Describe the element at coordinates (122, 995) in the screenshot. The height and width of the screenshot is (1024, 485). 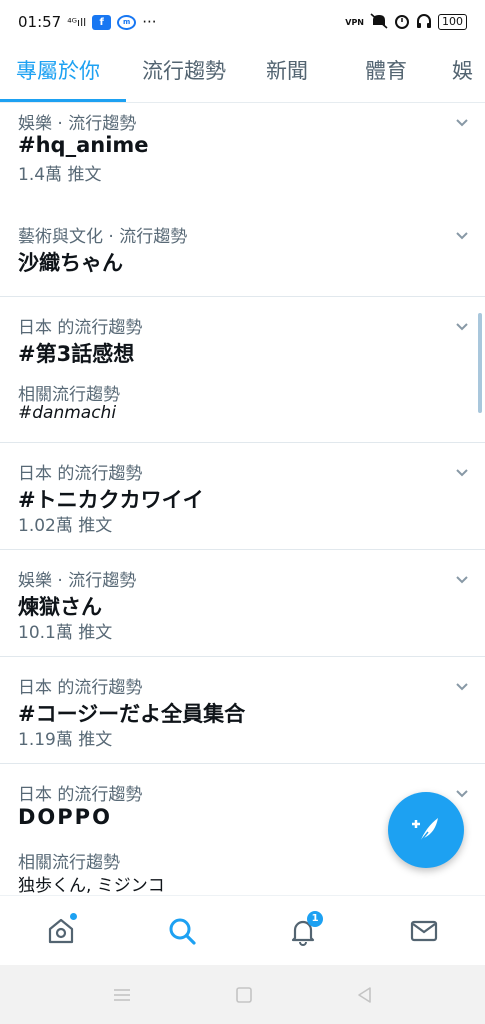
I see `menu-icon` at that location.